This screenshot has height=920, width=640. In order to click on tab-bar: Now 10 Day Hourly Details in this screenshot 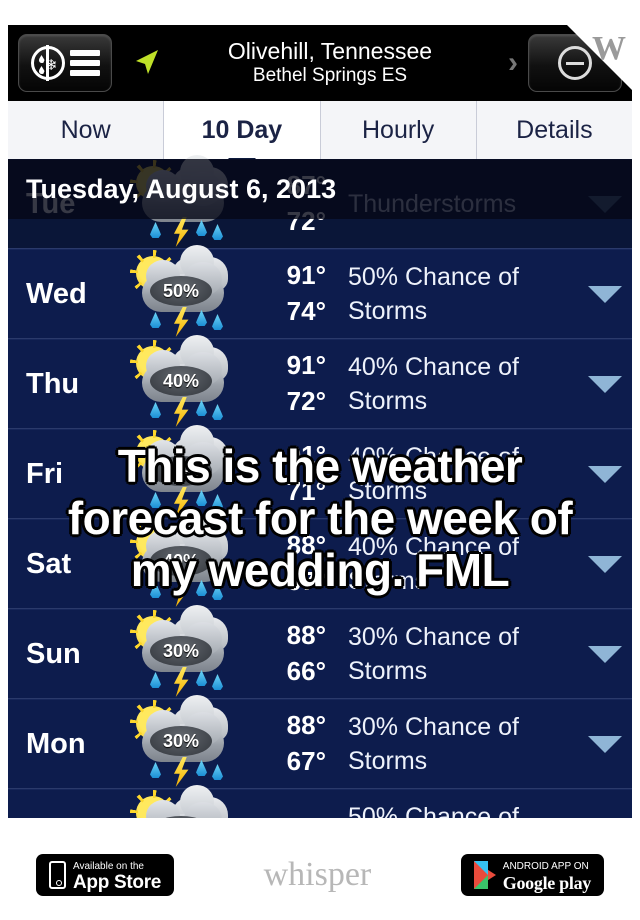, I will do `click(320, 136)`.